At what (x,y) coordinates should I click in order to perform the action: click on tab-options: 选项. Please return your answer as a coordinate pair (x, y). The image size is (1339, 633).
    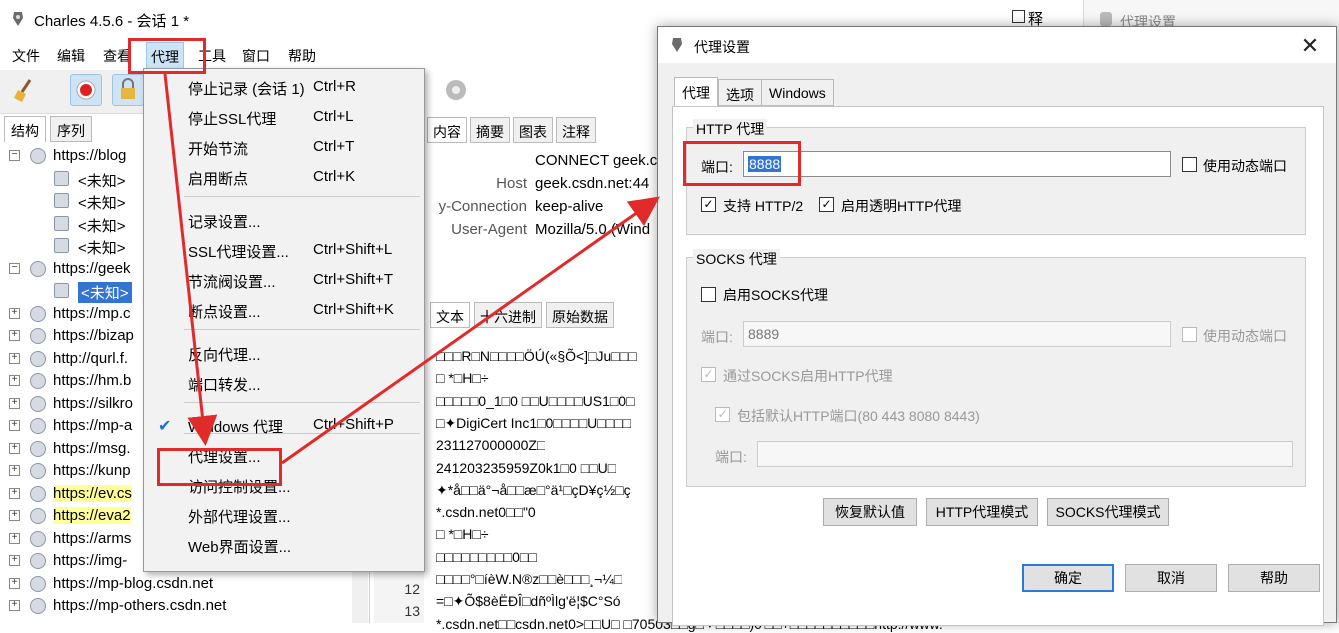
    Looking at the image, I should click on (740, 92).